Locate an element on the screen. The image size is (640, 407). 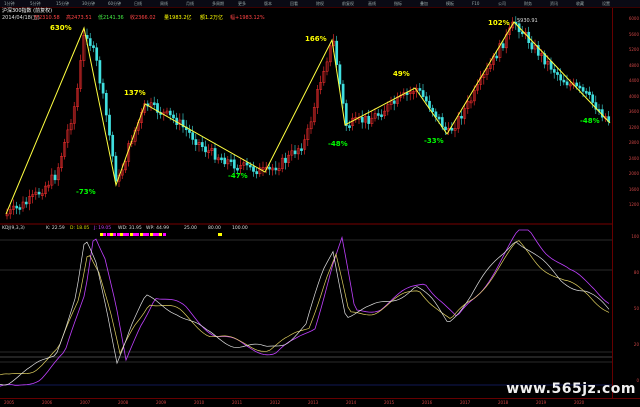
indicator-v1: 25.00 is located at coordinates (190, 228).